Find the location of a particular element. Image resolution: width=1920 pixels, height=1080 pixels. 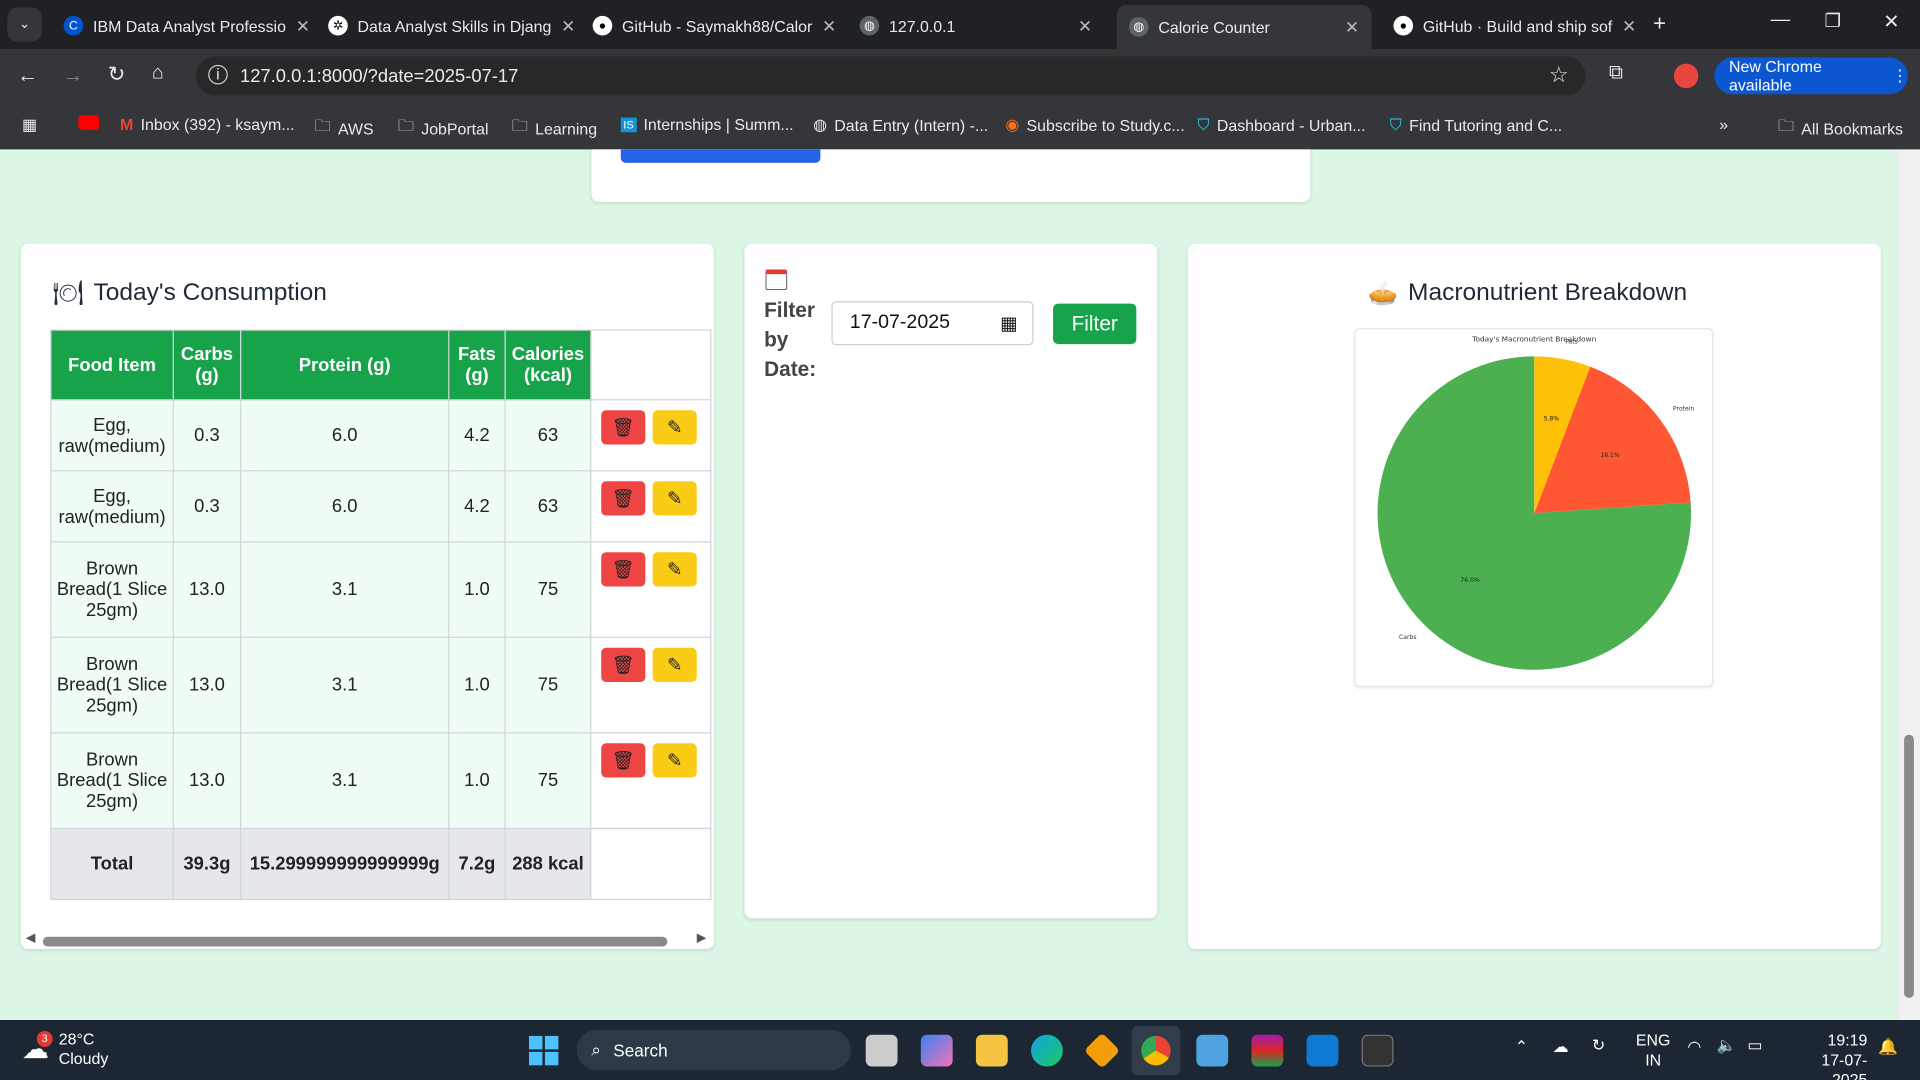

wifi-icon: ◠ is located at coordinates (1694, 1047).